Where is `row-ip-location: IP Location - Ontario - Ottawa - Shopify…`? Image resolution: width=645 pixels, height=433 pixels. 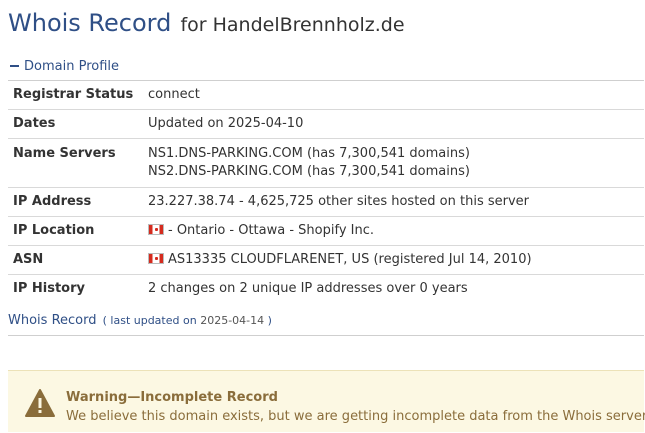
row-ip-location: IP Location - Ontario - Ottawa - Shopify… is located at coordinates (326, 231).